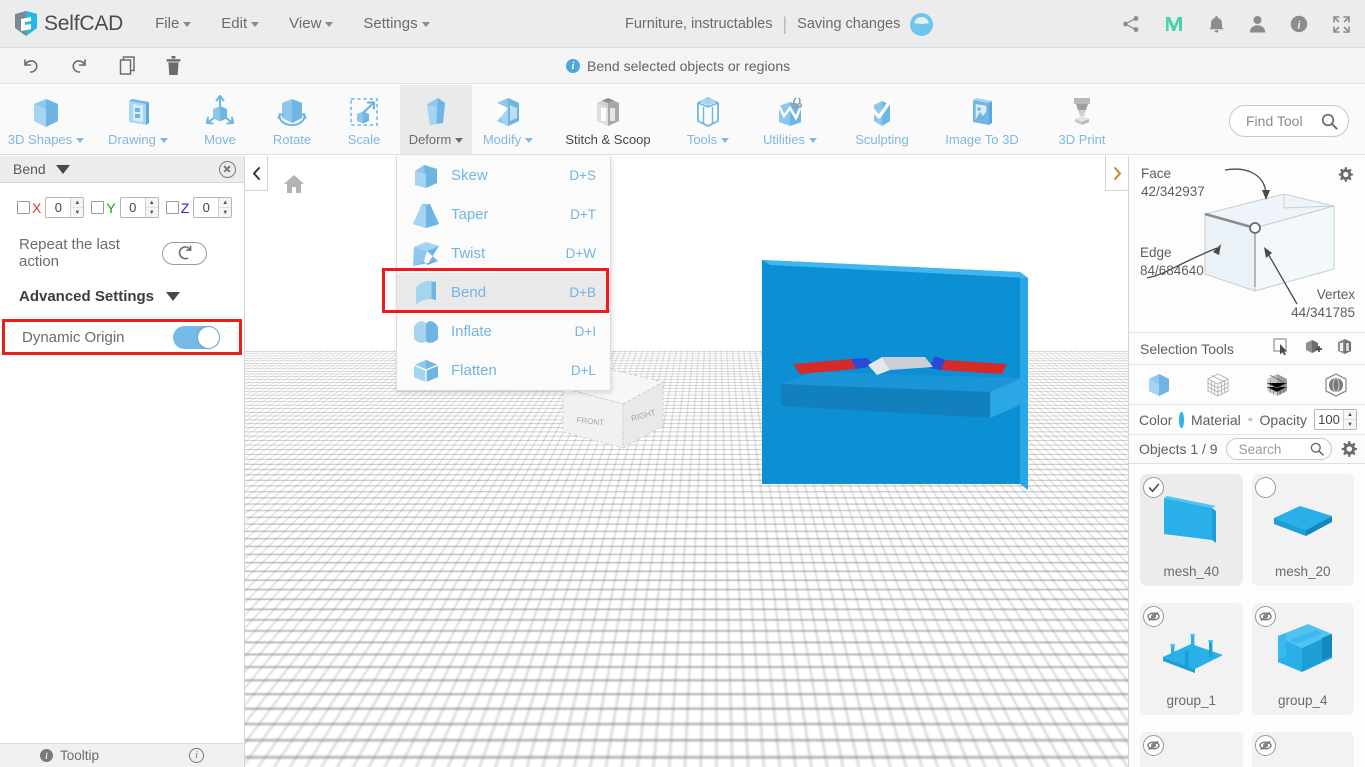 This screenshot has height=767, width=1365. I want to click on selected-check-badge, so click(1153, 487).